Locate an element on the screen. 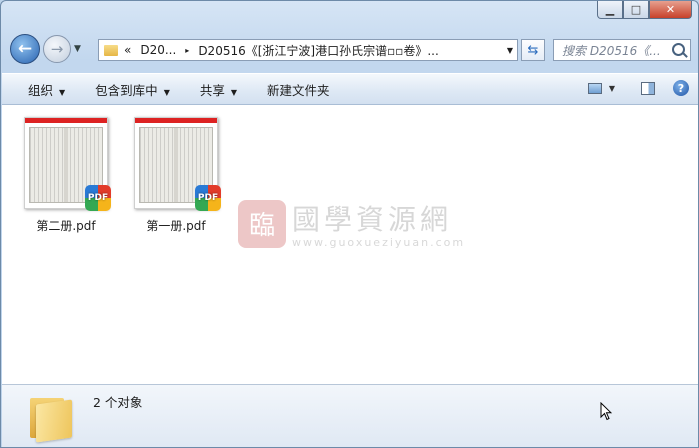 Image resolution: width=699 pixels, height=448 pixels. forward-button: → is located at coordinates (57, 49).